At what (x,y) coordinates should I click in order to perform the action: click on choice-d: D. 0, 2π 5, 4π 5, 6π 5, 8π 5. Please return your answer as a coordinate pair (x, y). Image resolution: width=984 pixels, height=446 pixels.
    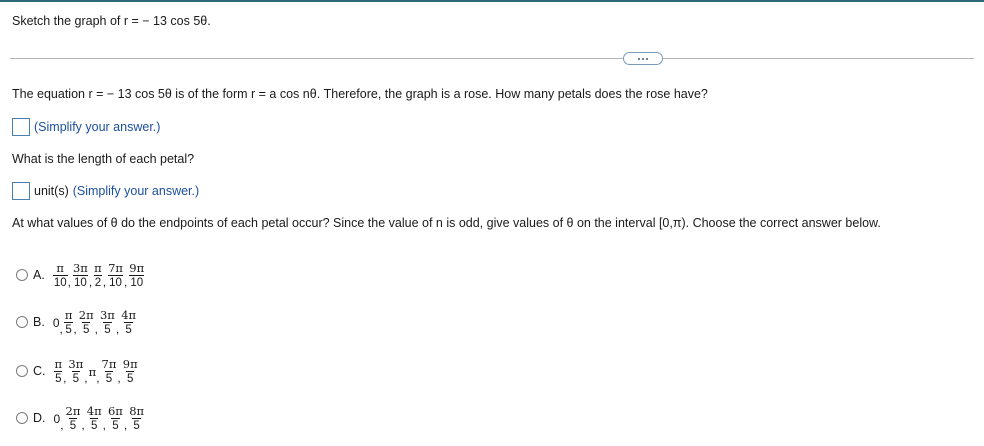
    Looking at the image, I should click on (80, 418).